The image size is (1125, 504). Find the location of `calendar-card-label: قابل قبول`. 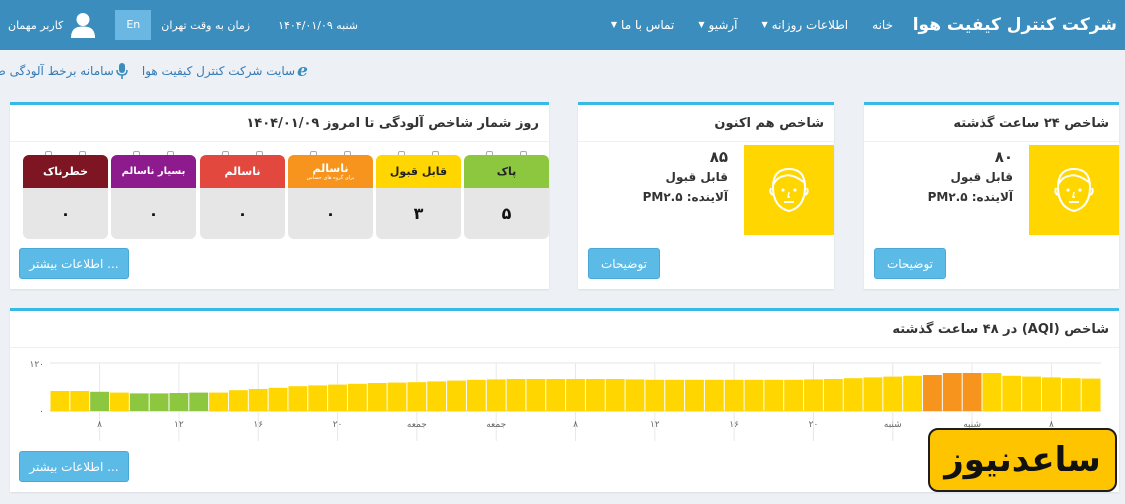

calendar-card-label: قابل قبول is located at coordinates (418, 171).